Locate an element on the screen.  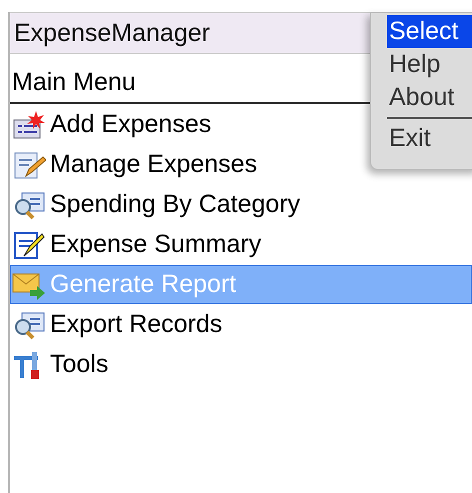
menu-item: Spending By Category is located at coordinates (241, 204).